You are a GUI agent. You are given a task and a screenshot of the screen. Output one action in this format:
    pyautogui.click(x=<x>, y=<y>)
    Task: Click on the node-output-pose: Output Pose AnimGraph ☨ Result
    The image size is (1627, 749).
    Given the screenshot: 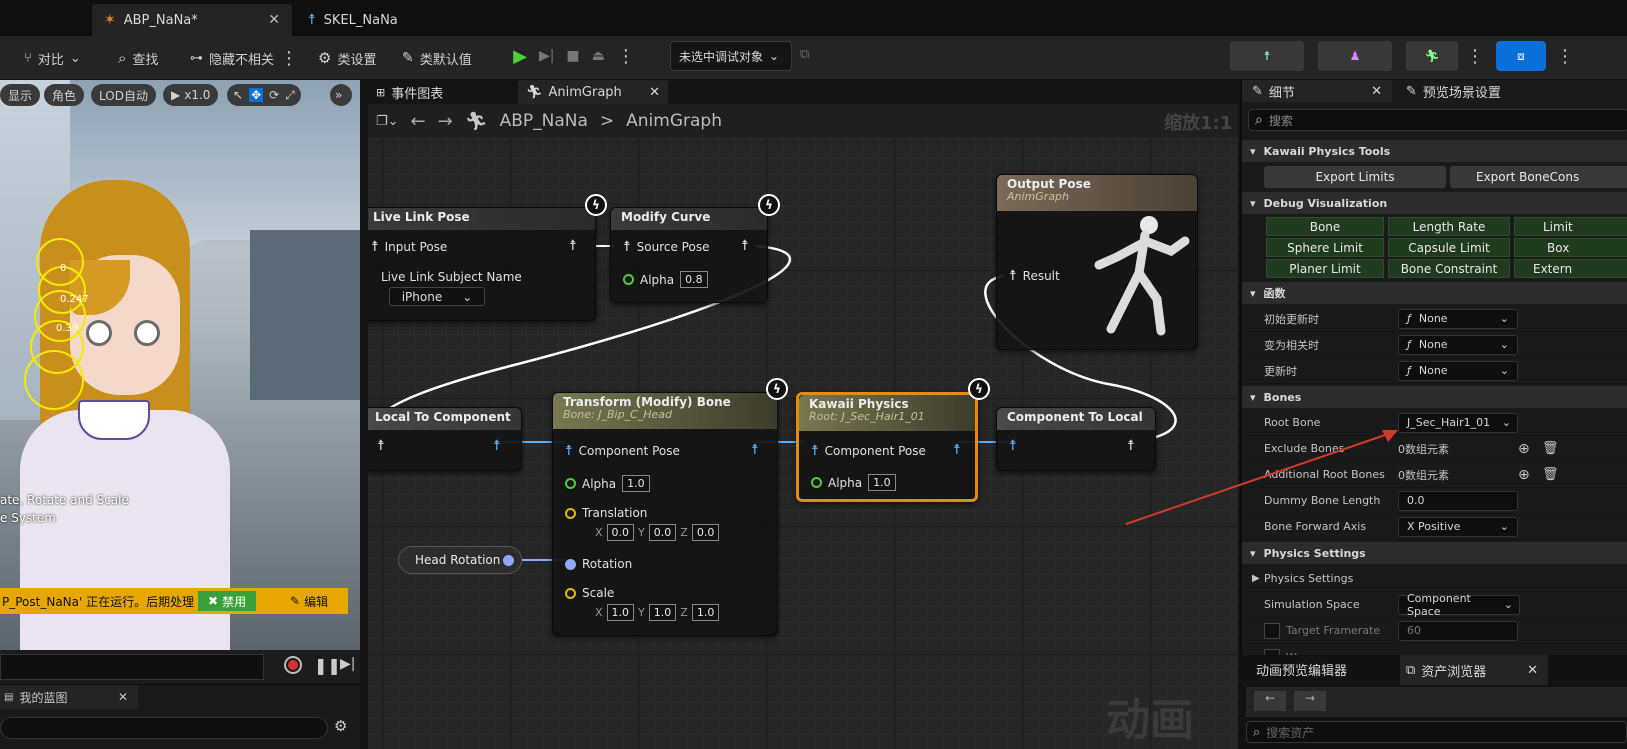 What is the action you would take?
    pyautogui.click(x=1097, y=262)
    